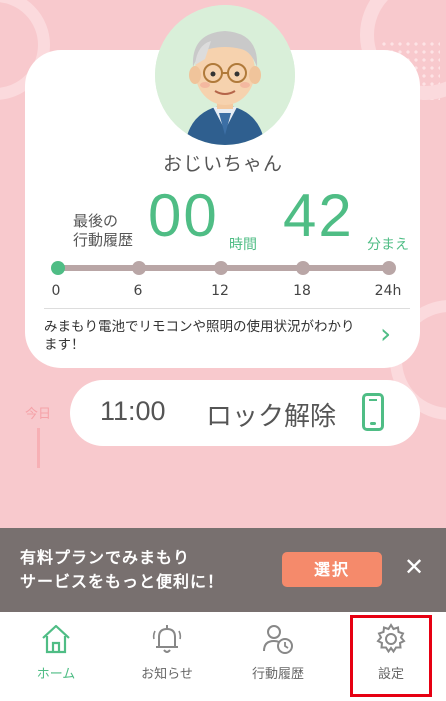  What do you see at coordinates (388, 291) in the screenshot?
I see `timeline-tick: 24h` at bounding box center [388, 291].